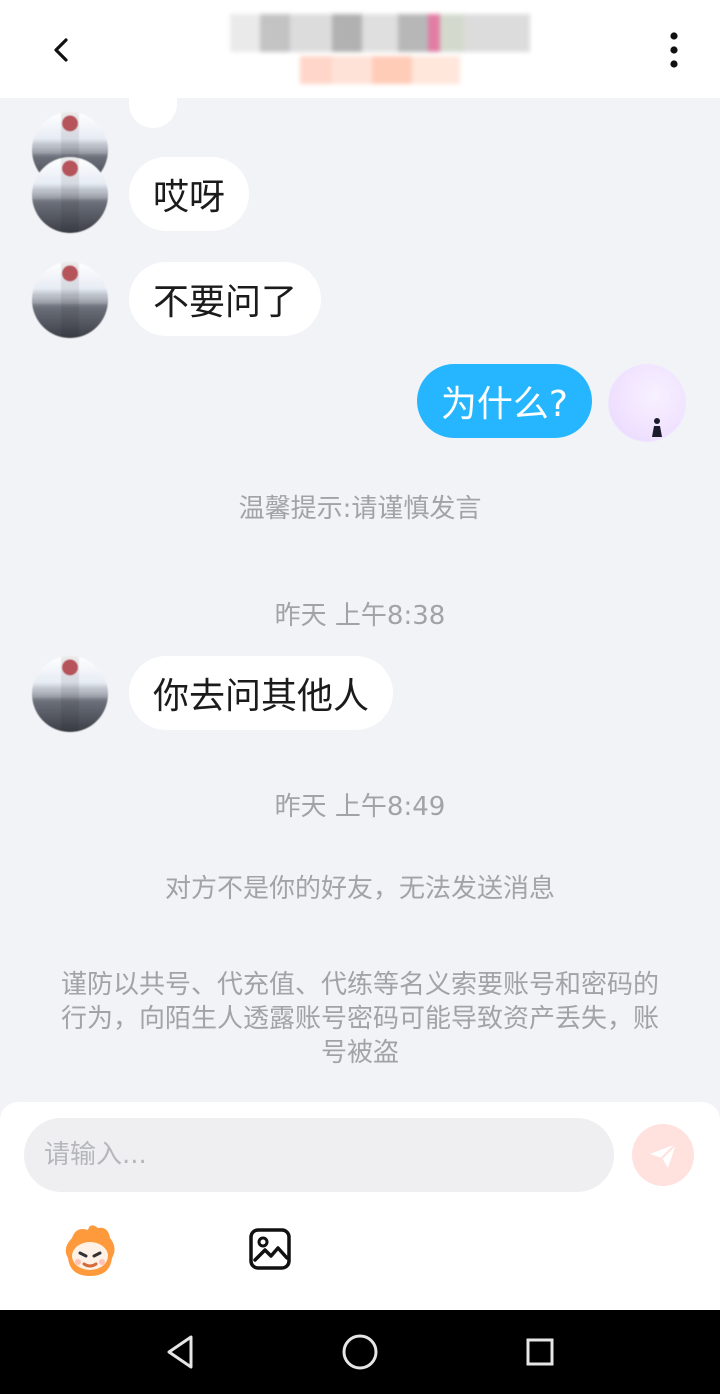 Image resolution: width=720 pixels, height=1394 pixels. What do you see at coordinates (319, 1155) in the screenshot?
I see `message-input` at bounding box center [319, 1155].